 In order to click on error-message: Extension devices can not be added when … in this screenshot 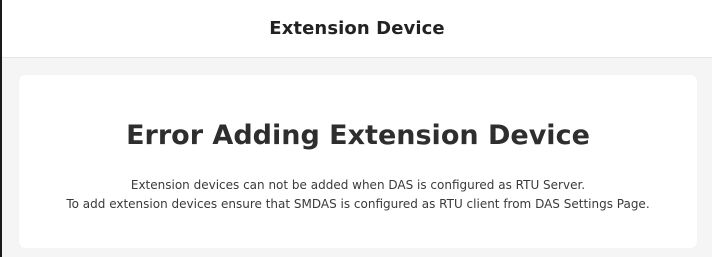, I will do `click(358, 195)`.